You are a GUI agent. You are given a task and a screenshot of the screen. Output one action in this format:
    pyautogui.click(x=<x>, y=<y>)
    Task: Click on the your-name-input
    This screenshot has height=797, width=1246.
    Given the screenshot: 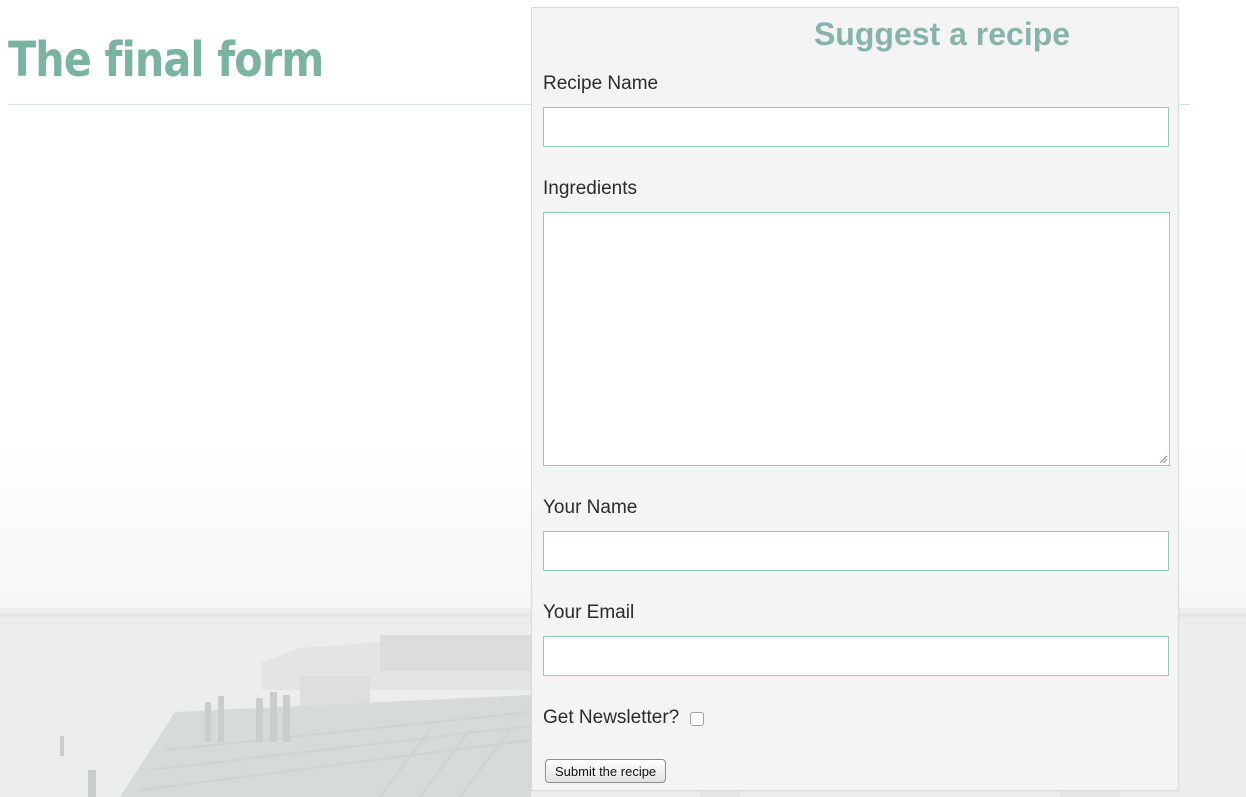 What is the action you would take?
    pyautogui.click(x=856, y=551)
    